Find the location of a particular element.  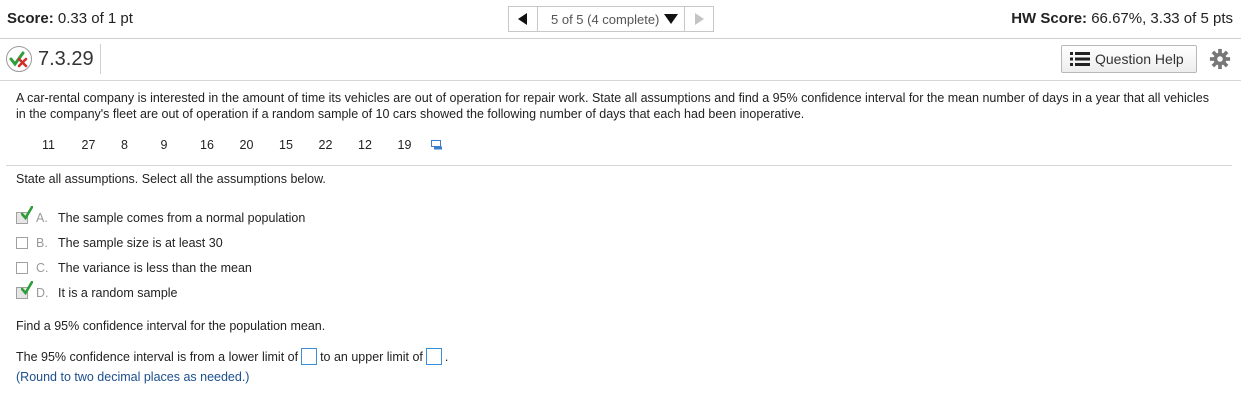

hw-score-display: HW Score: 66.67%, 3.33 of 5 pts is located at coordinates (1122, 18).